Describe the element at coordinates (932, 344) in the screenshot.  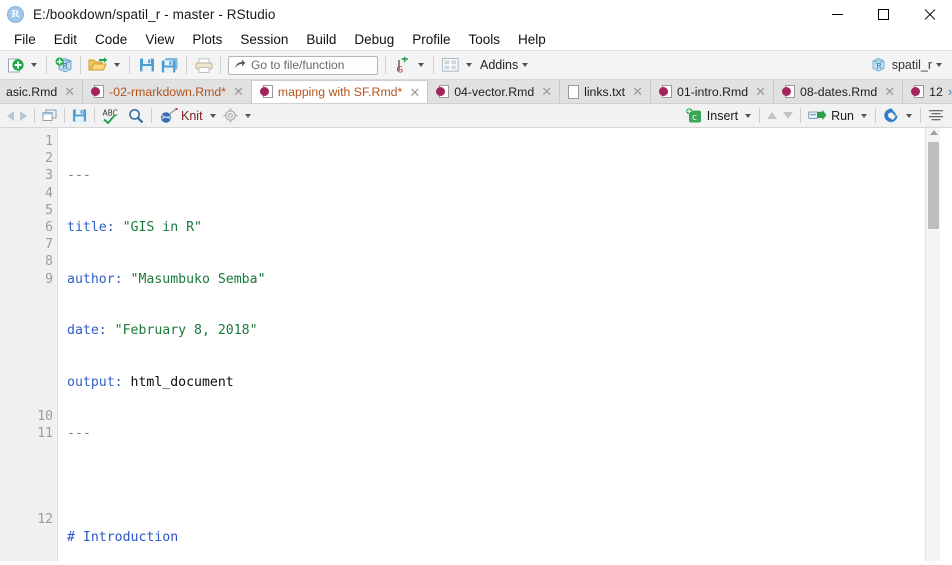
I see `editor-vertical-scrollbar` at that location.